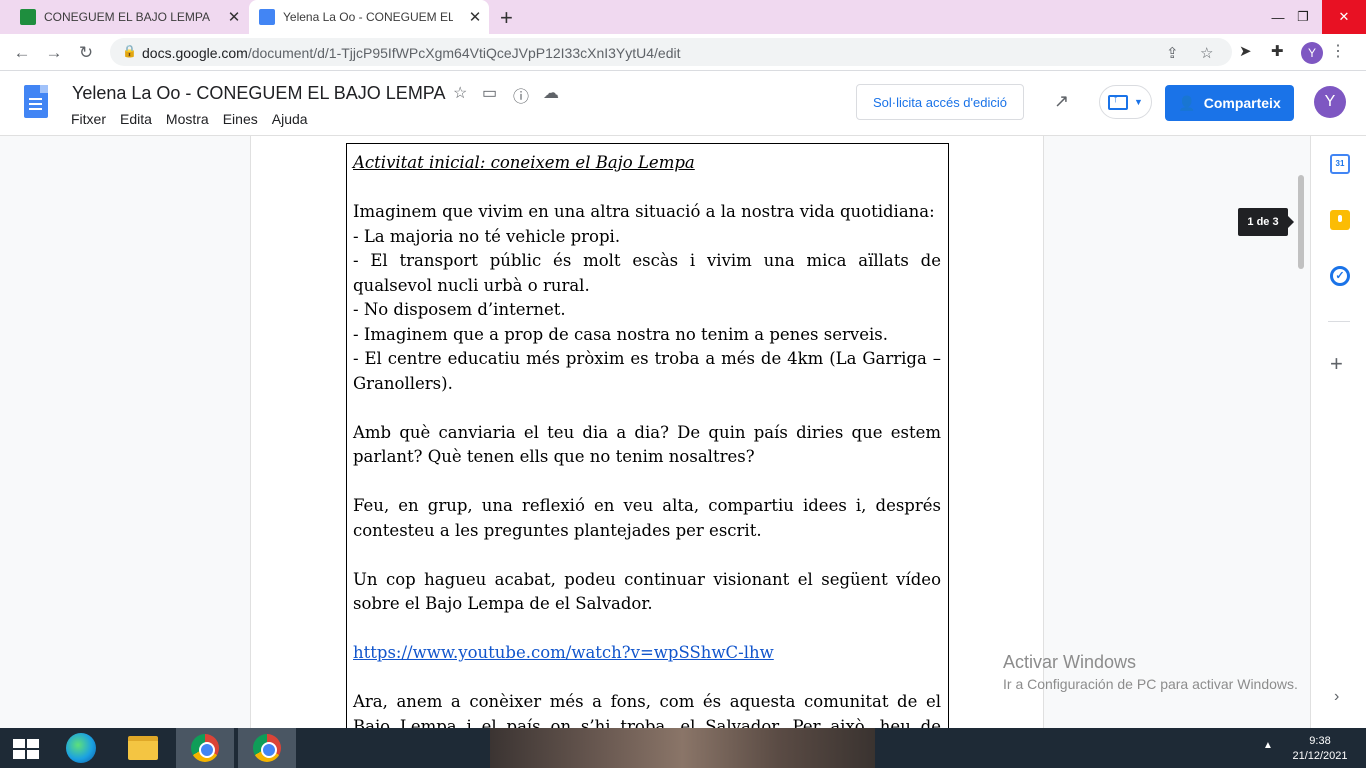 The height and width of the screenshot is (768, 1366). What do you see at coordinates (86, 53) in the screenshot?
I see `reload-icon: ↻` at bounding box center [86, 53].